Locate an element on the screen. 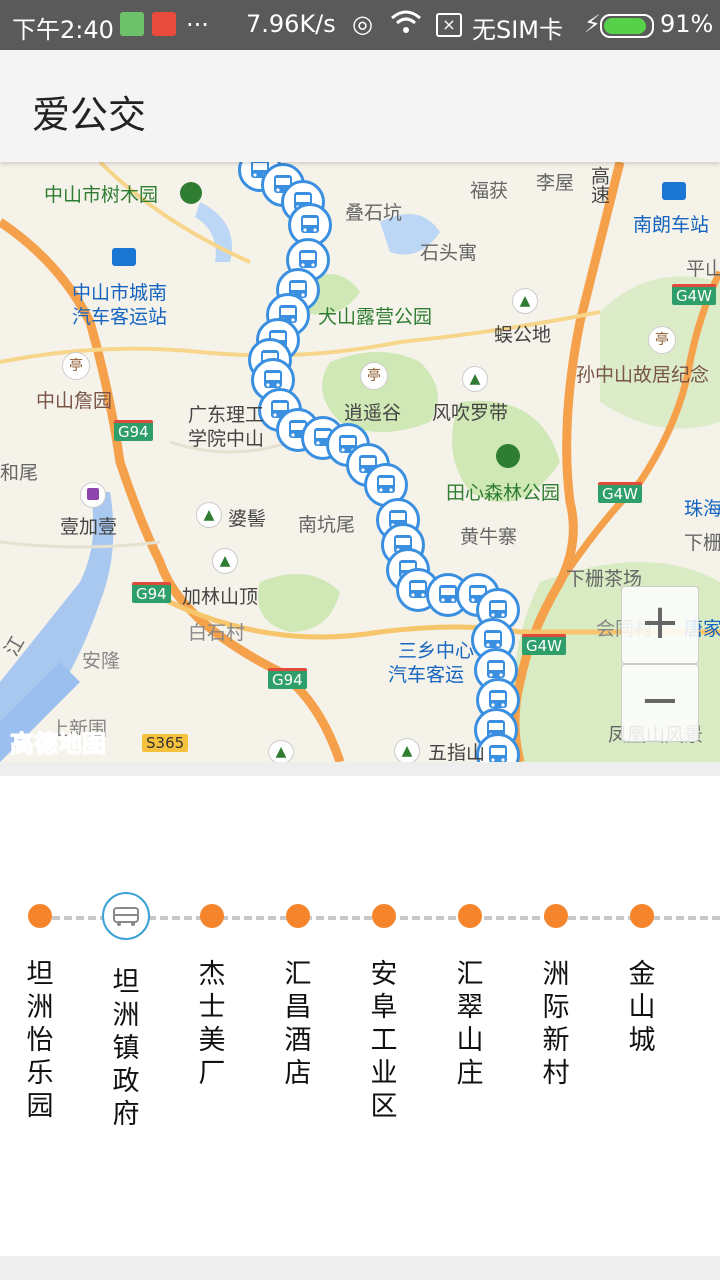 The height and width of the screenshot is (1280, 720). map-label: 下栅 is located at coordinates (702, 543).